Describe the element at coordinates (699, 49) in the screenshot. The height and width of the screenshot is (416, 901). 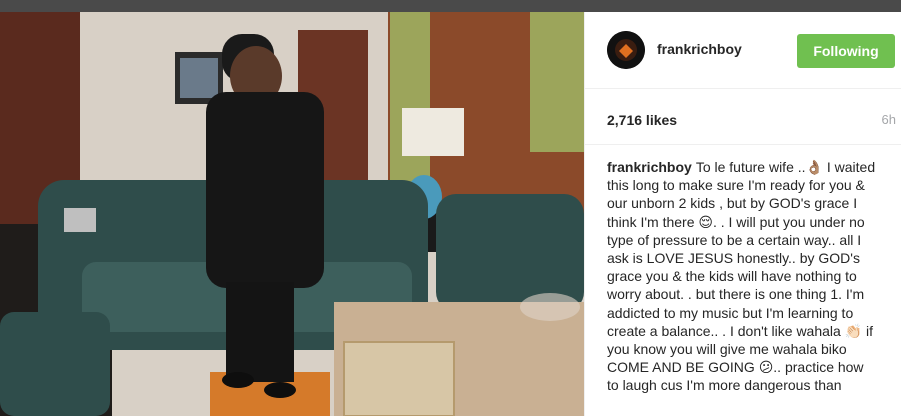
I see `username-link: frankrichboy` at that location.